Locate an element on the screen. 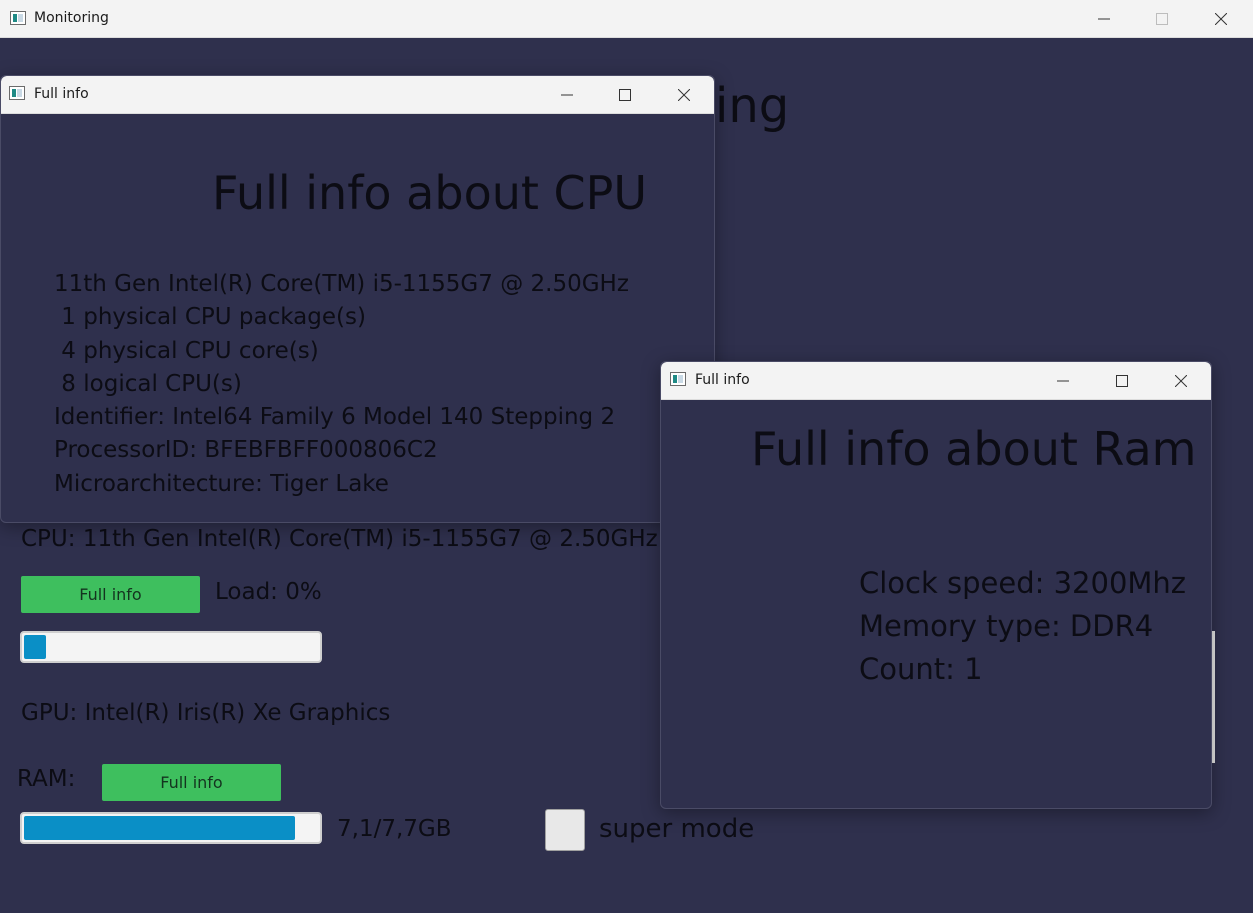 This screenshot has width=1253, height=913. cpu-window-app-icon is located at coordinates (17, 93).